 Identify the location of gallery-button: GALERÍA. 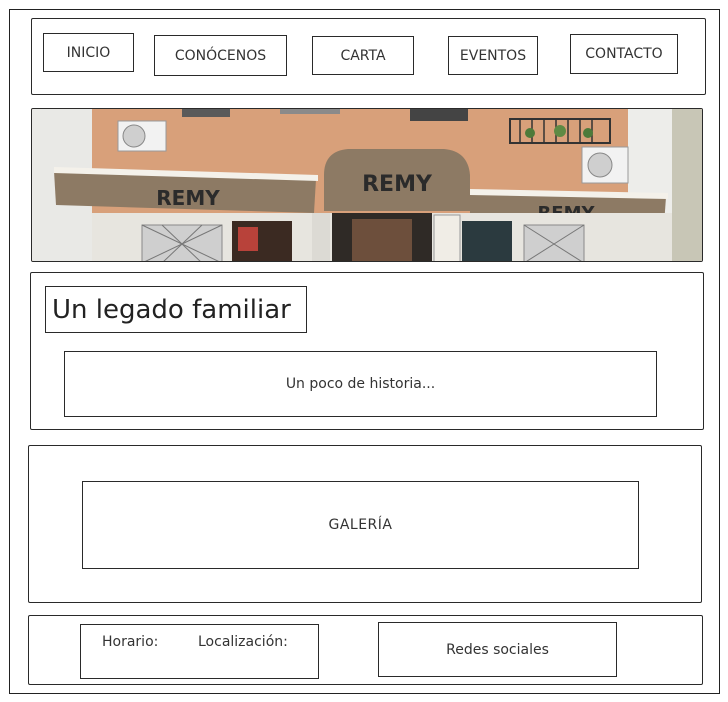
(360, 525).